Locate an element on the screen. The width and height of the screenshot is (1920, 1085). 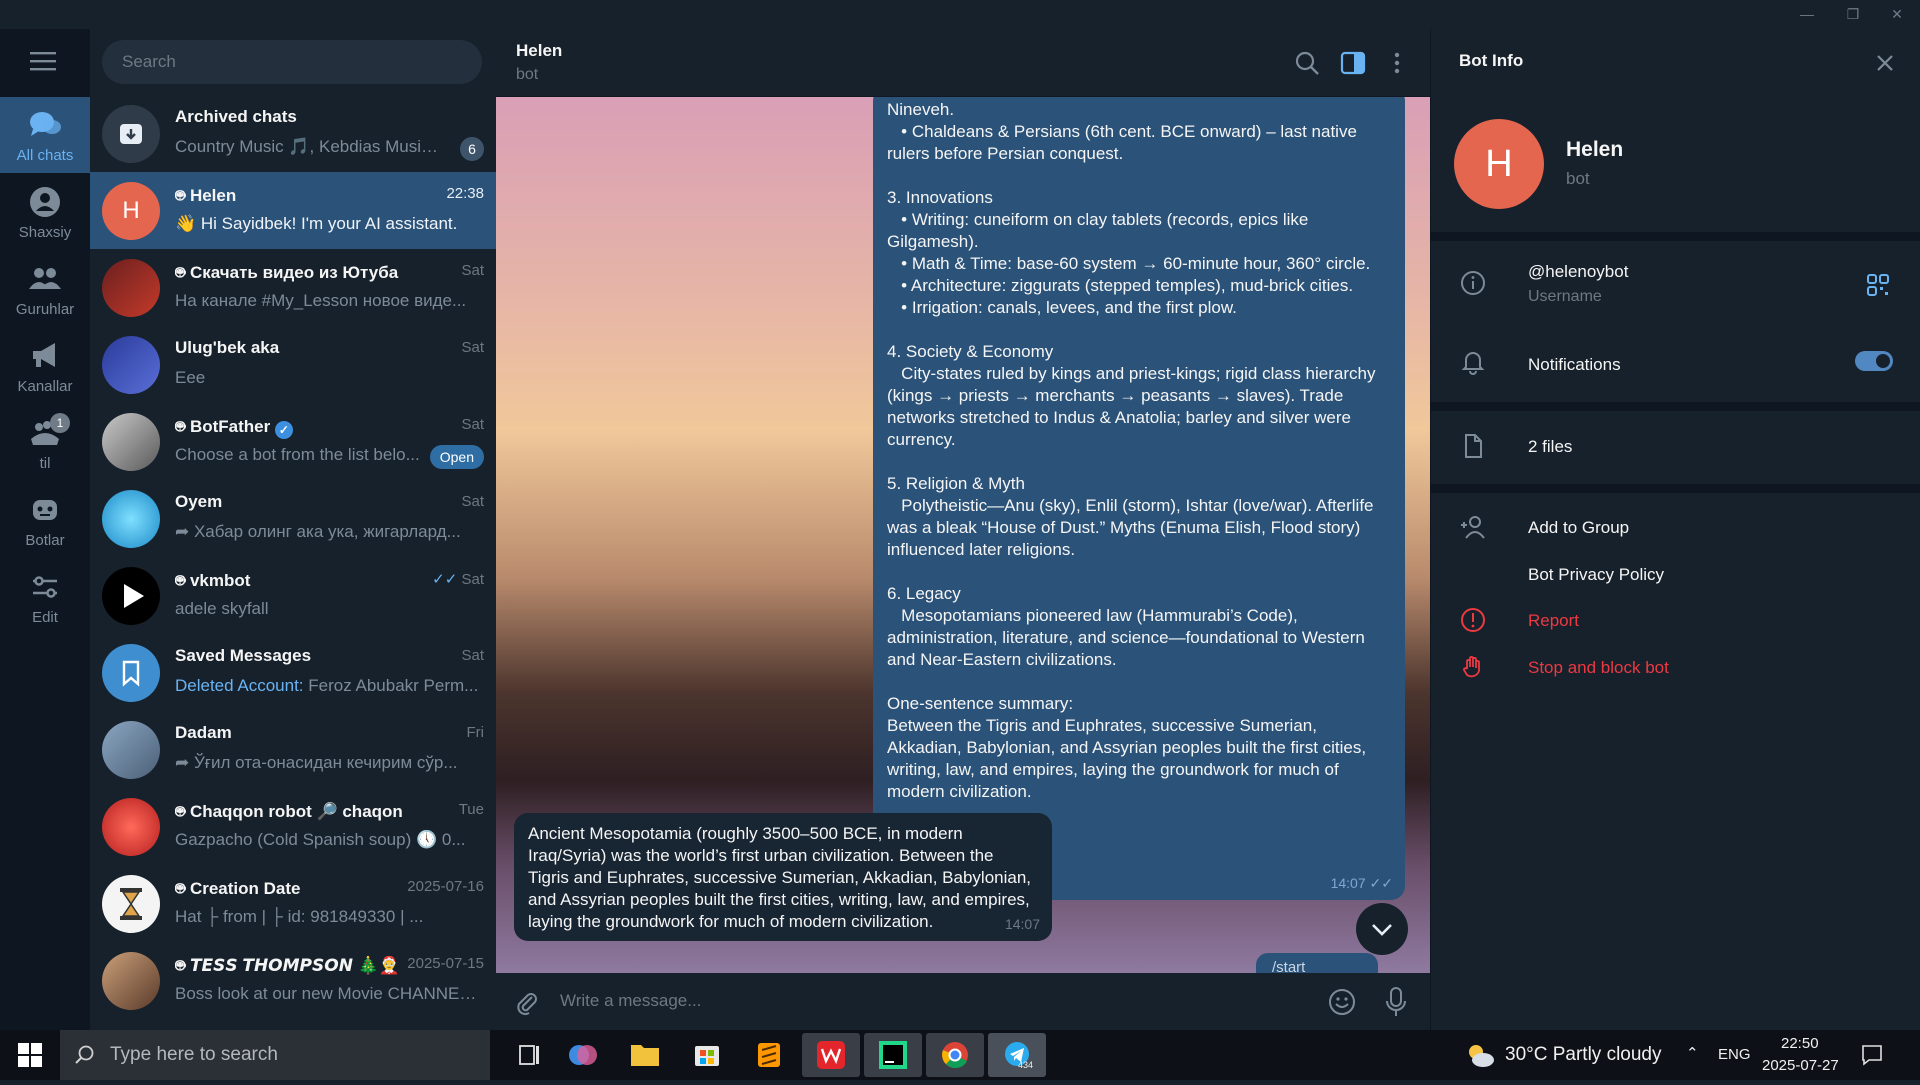
chrome-app is located at coordinates (955, 1055).